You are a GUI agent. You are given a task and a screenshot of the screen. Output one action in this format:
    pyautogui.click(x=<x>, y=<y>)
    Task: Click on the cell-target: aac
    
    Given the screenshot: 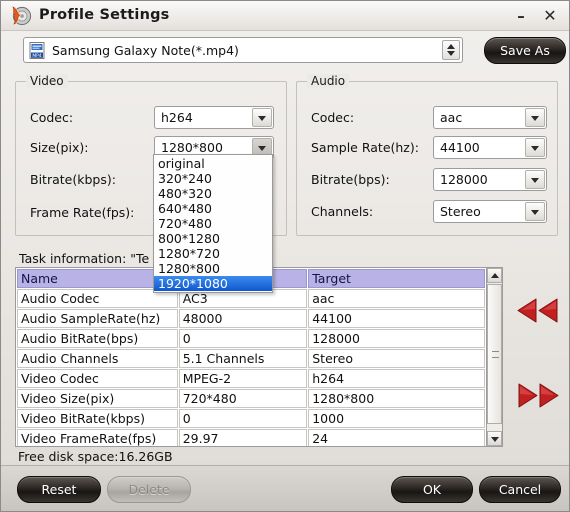 What is the action you would take?
    pyautogui.click(x=396, y=298)
    